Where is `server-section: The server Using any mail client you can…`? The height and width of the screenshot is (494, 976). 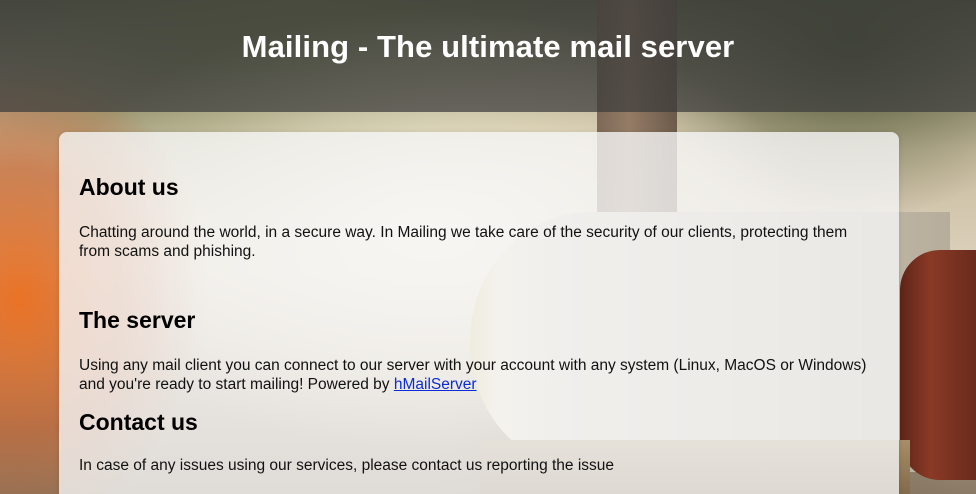 server-section: The server Using any mail client you can… is located at coordinates (479, 350).